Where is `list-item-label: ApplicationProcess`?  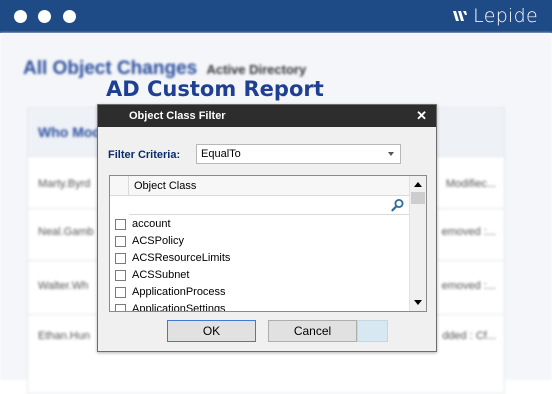 list-item-label: ApplicationProcess is located at coordinates (179, 292).